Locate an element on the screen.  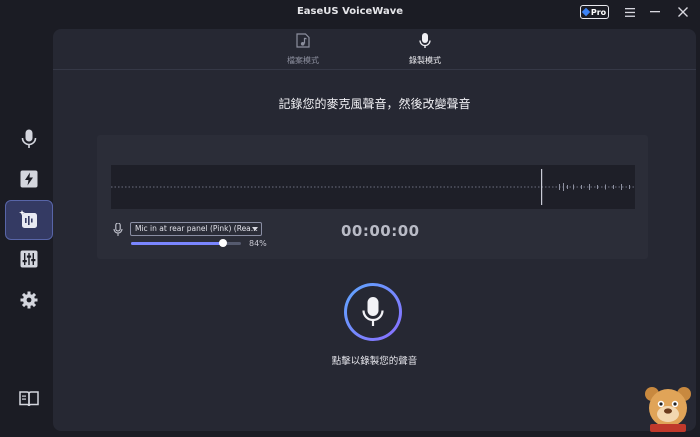
voice-record-icon is located at coordinates (28, 219).